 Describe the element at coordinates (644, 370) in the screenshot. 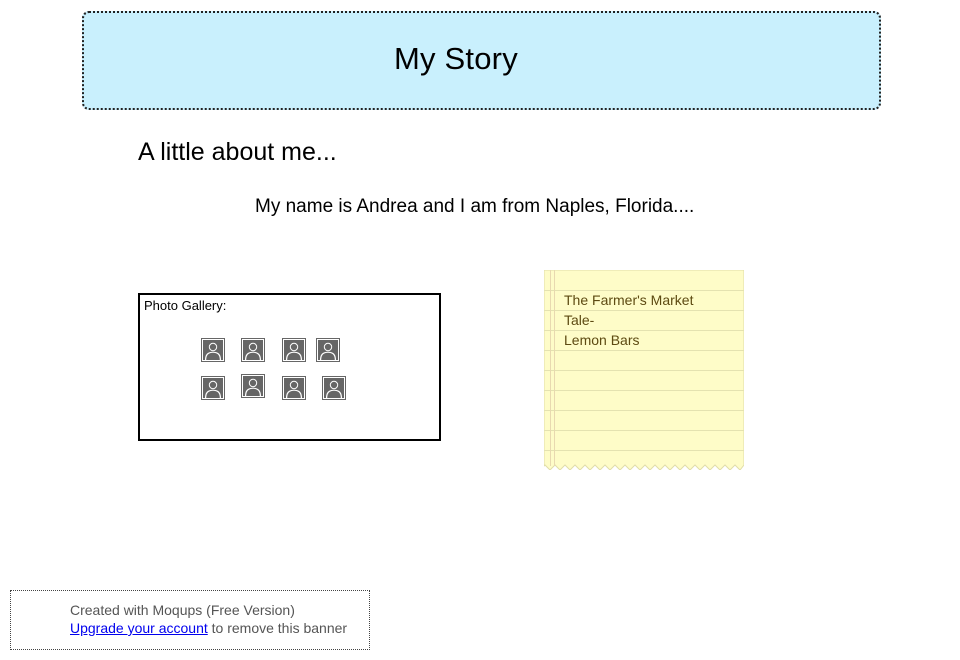

I see `sticky-note: The Farmer's Market Tale- Lemon Bars` at that location.